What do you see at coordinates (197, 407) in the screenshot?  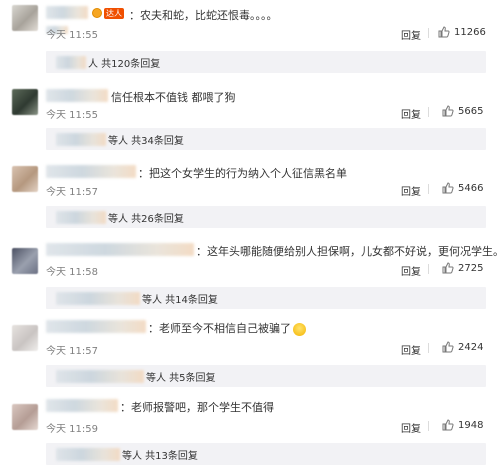 I see `comment-text: ：老师报警吧，那个学生不值得` at bounding box center [197, 407].